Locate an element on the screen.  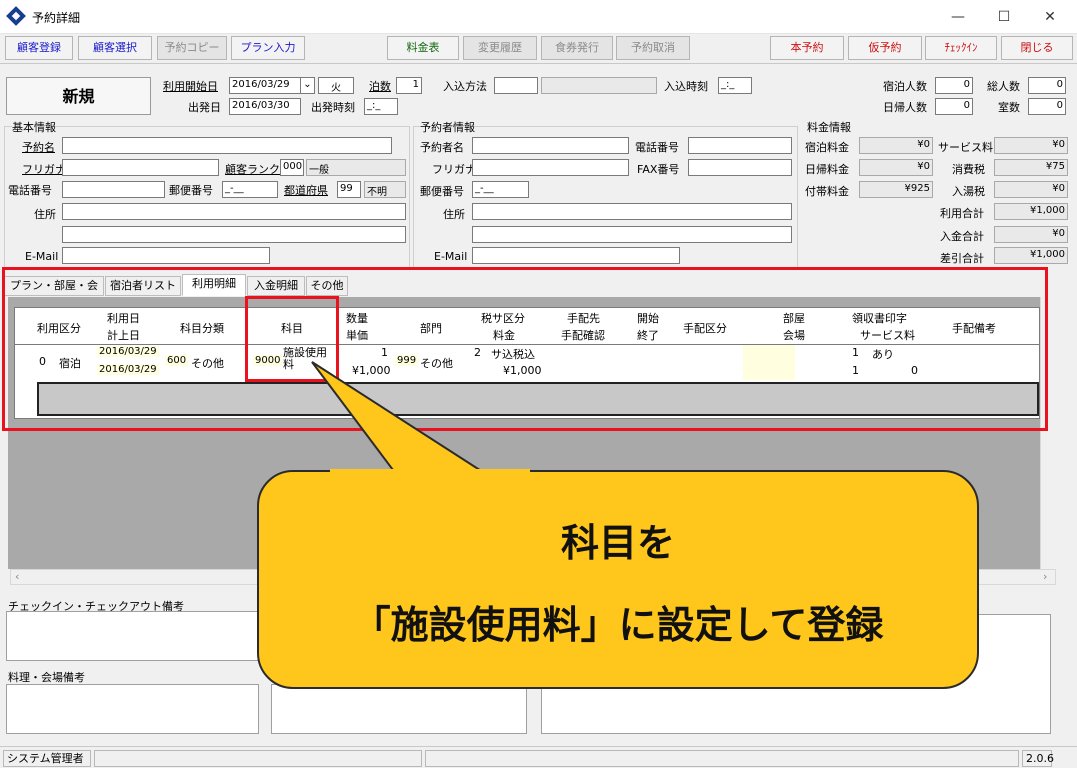
plan-input-button: プラン入力 is located at coordinates (268, 48).